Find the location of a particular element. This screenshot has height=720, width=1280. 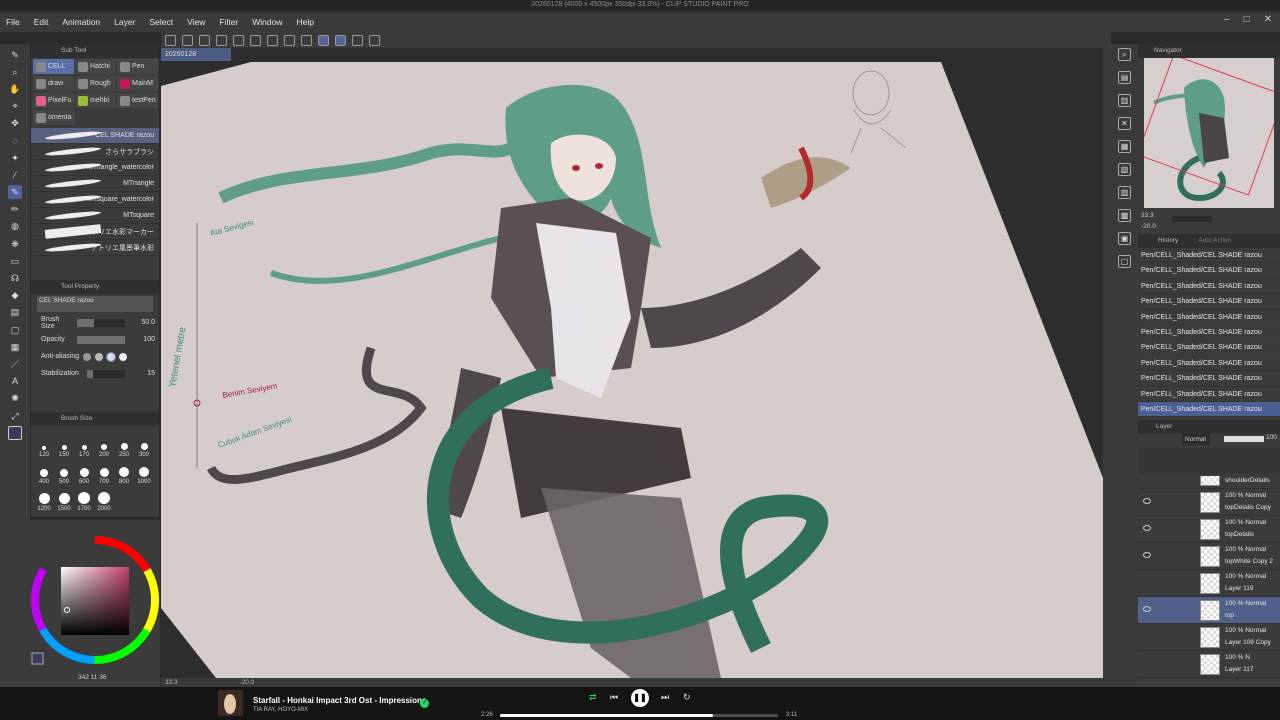

brush-size-option: 800 is located at coordinates (124, 471).